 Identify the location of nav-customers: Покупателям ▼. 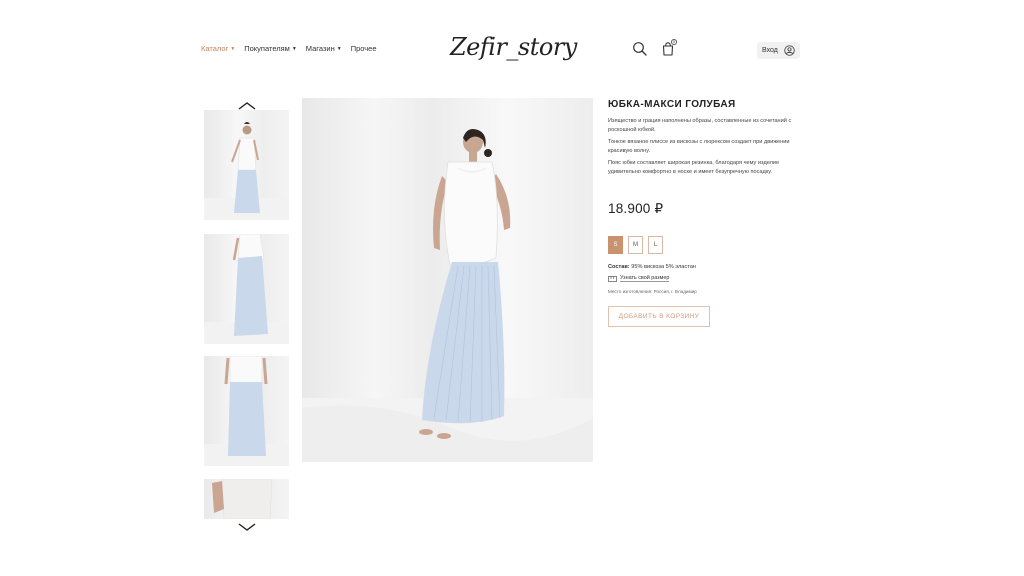
(270, 48).